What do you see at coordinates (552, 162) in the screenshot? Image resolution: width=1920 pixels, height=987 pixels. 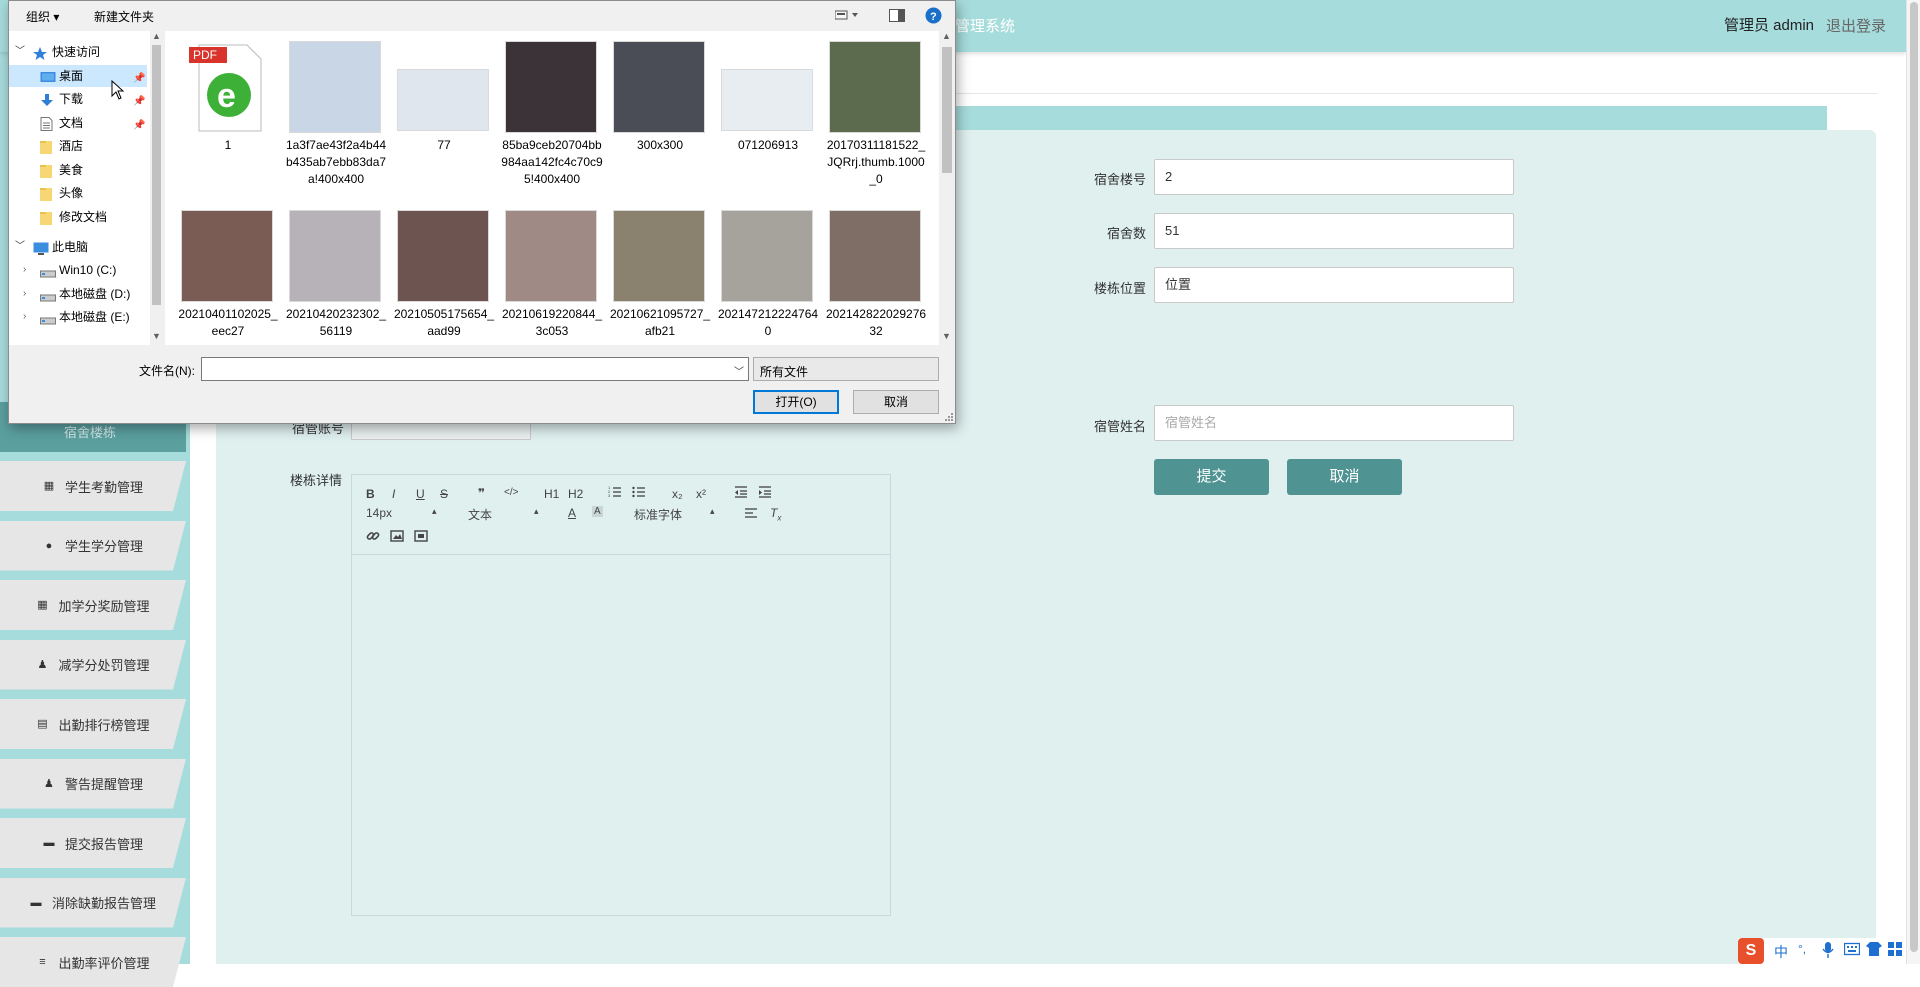 I see `file-name: 85ba9ceb20704bb984aa142fc4c70c95!400x400` at bounding box center [552, 162].